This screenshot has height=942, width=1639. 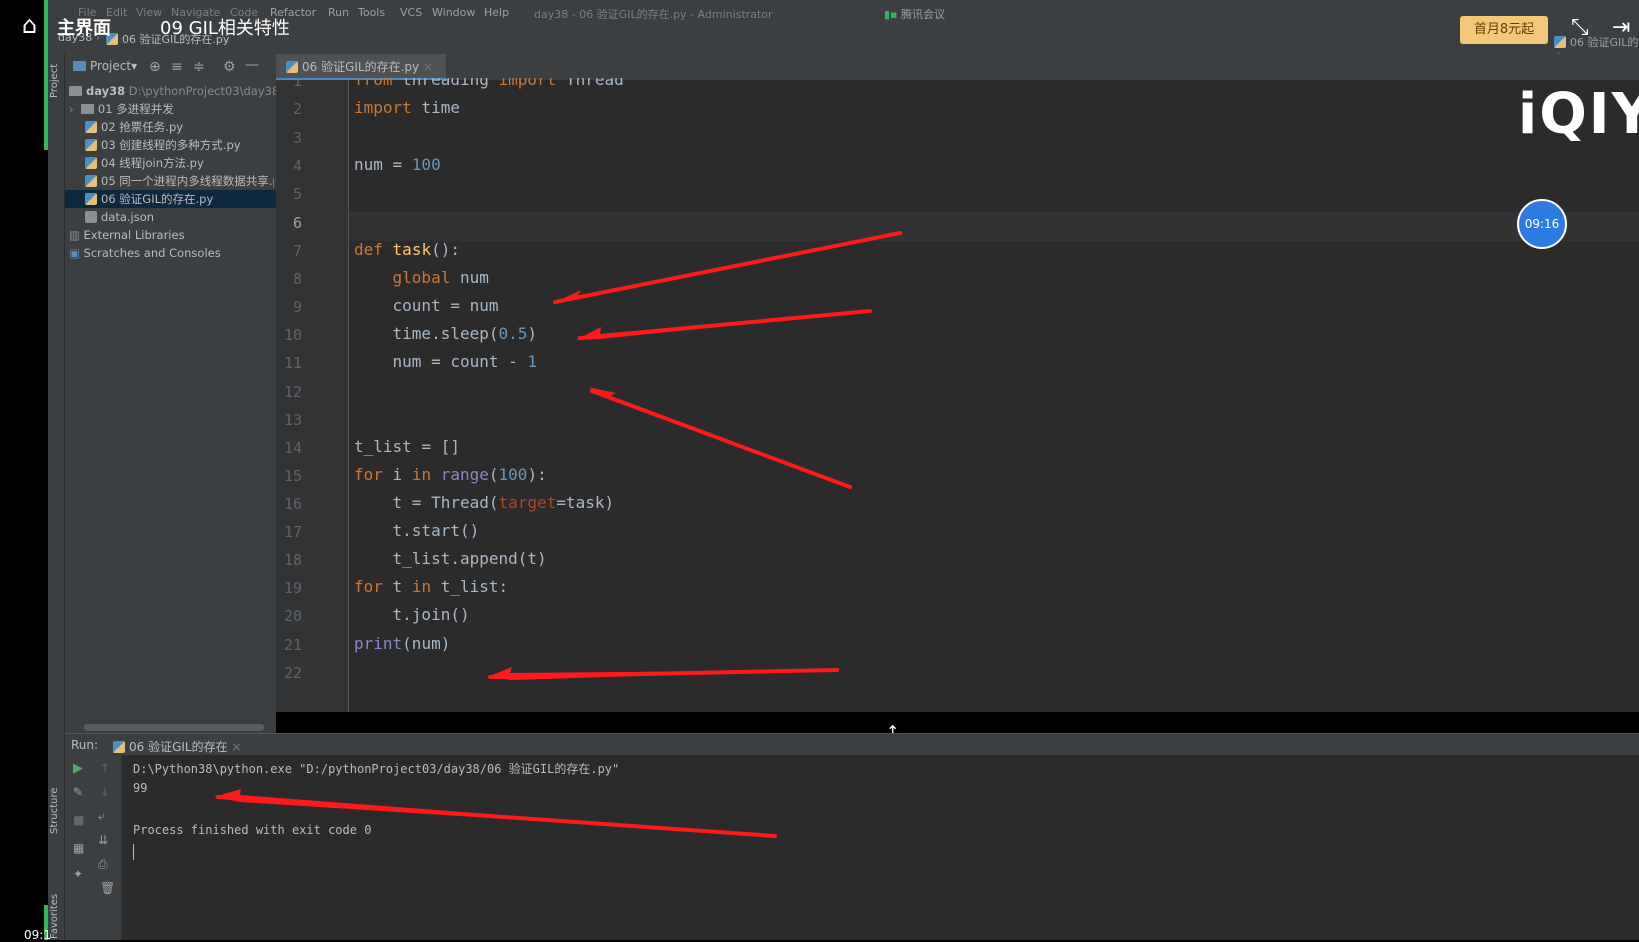 I want to click on code-line-8: global num, so click(x=440, y=277).